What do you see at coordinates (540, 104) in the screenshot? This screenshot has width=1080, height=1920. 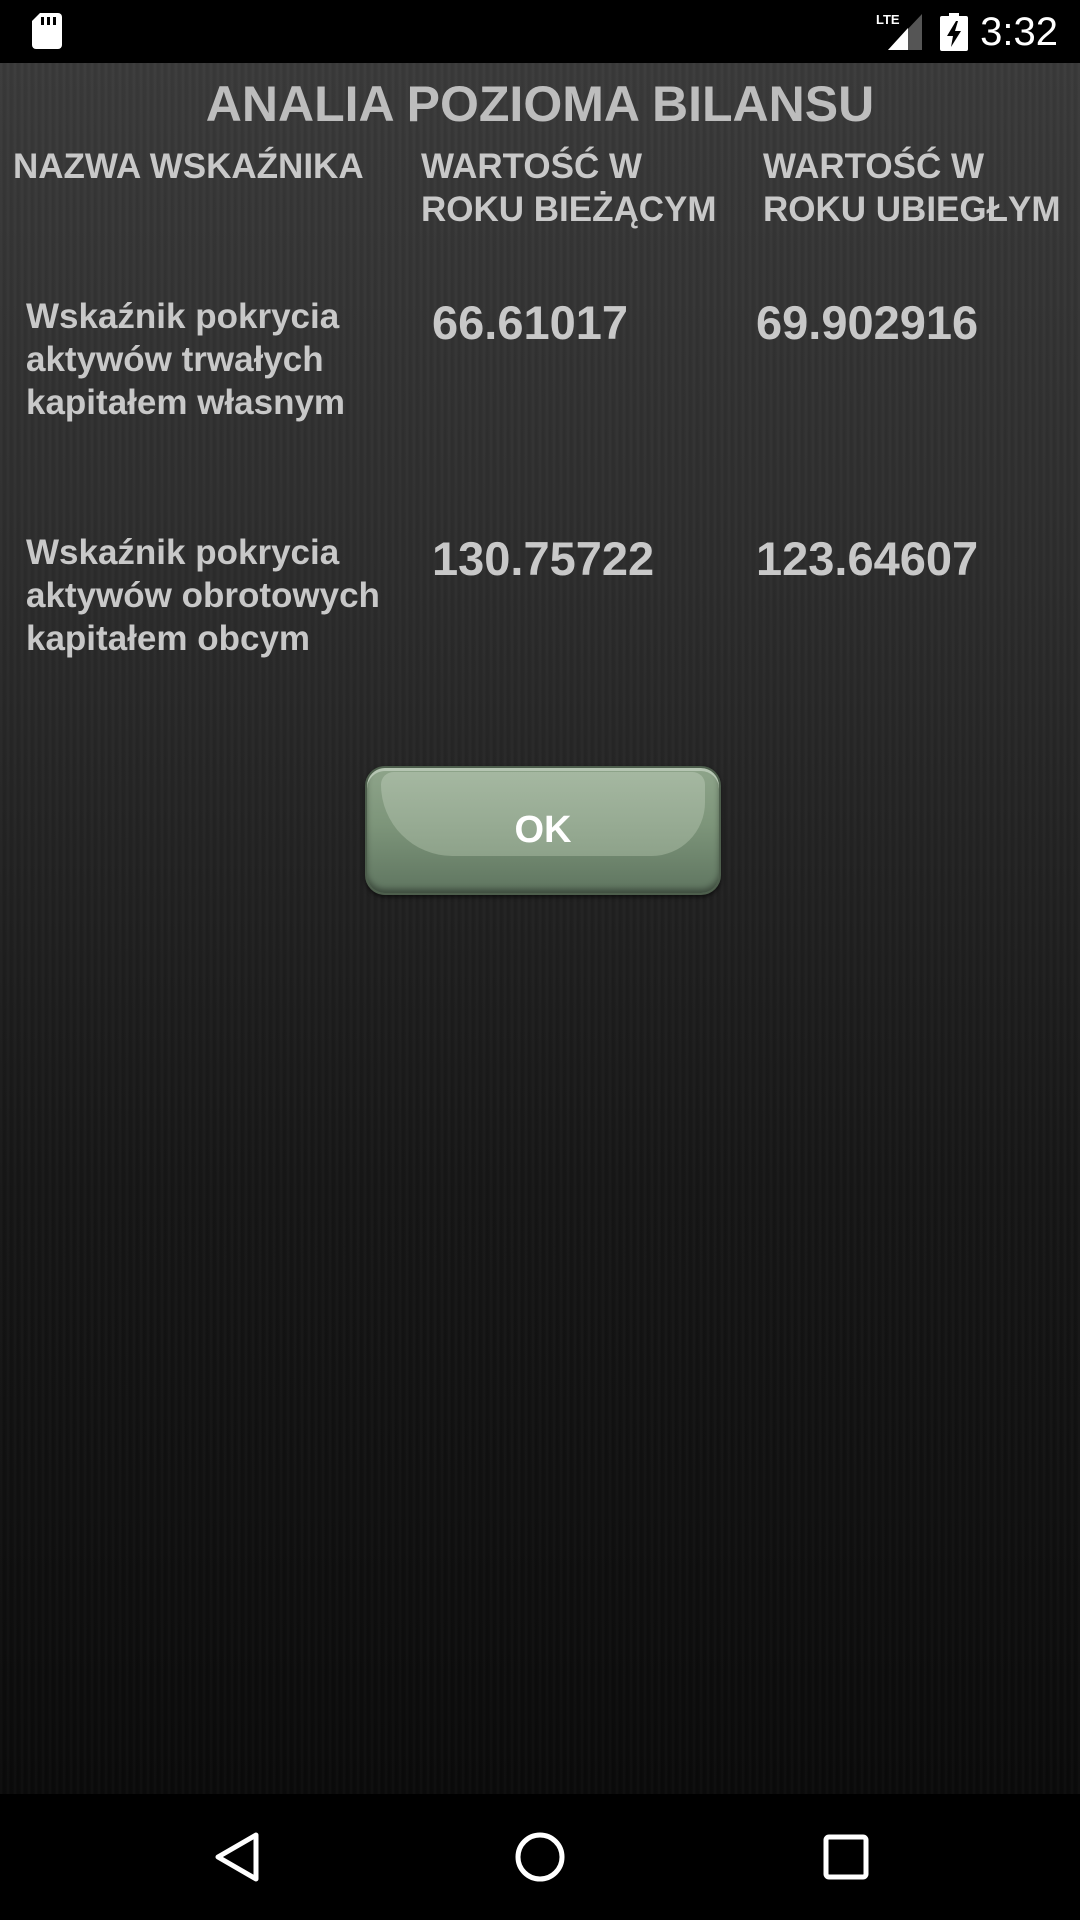 I see `page-title: ANALIA POZIOMA BILANSU` at bounding box center [540, 104].